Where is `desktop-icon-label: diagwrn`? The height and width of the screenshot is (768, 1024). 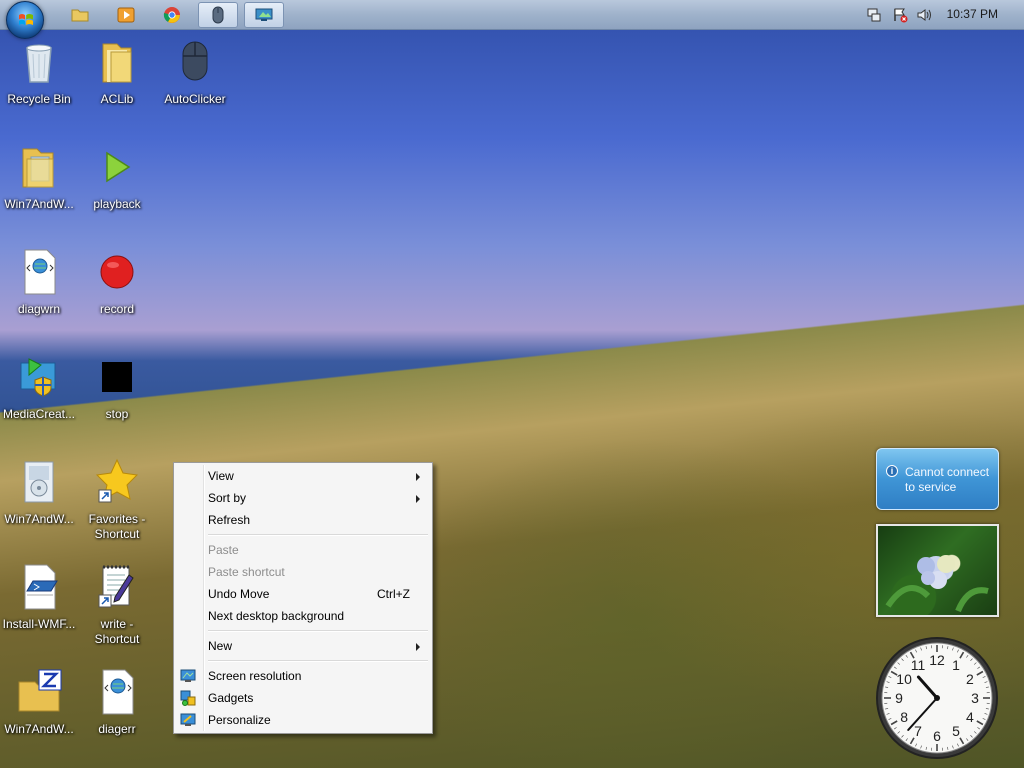 desktop-icon-label: diagwrn is located at coordinates (39, 309).